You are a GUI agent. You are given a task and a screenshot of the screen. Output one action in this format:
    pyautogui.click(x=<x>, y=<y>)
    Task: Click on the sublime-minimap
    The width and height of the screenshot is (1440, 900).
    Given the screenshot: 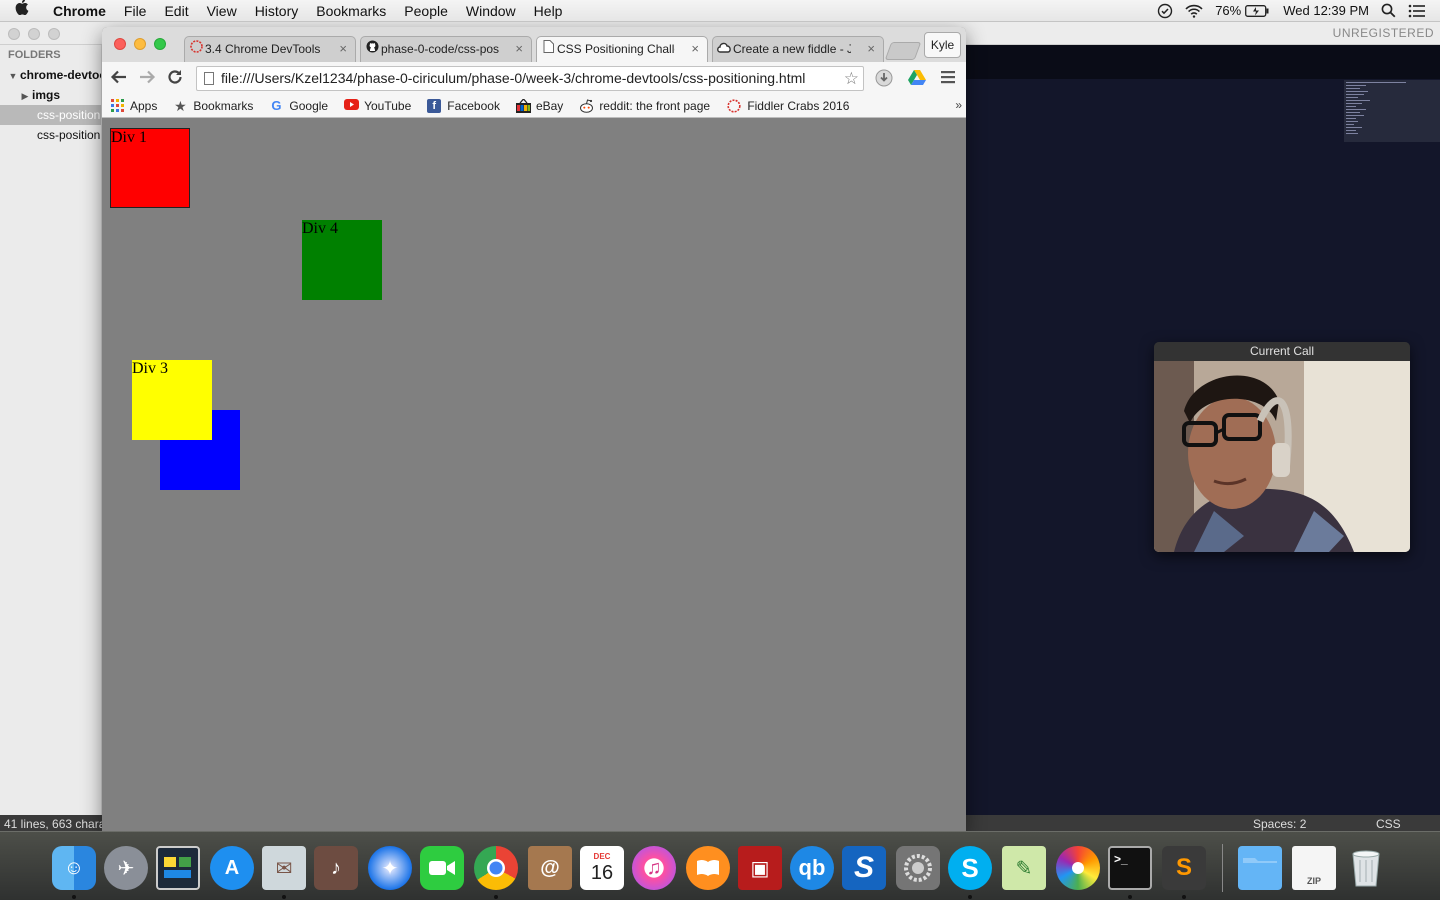 What is the action you would take?
    pyautogui.click(x=1392, y=111)
    